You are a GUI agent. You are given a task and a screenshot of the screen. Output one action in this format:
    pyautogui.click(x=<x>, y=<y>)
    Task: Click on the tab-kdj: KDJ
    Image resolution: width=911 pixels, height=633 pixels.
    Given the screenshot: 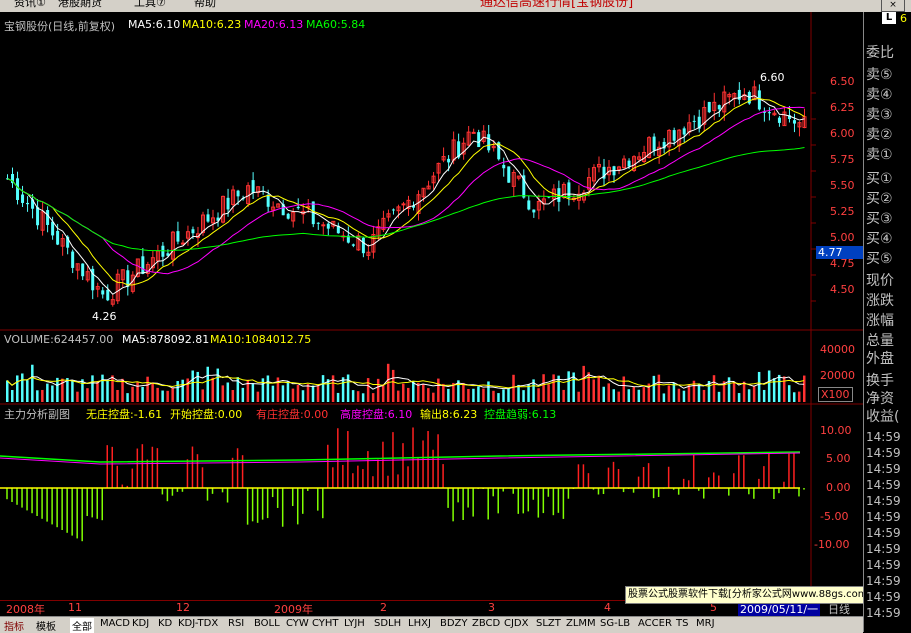 What is the action you would take?
    pyautogui.click(x=140, y=623)
    